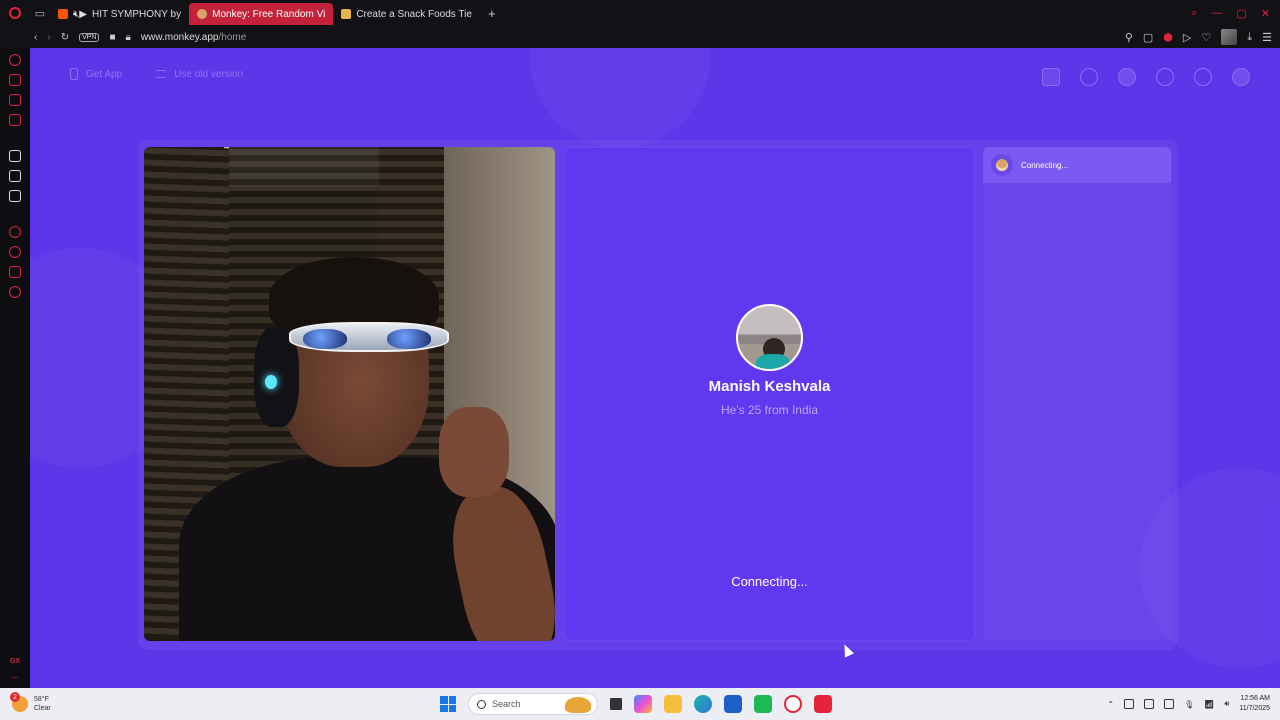 The height and width of the screenshot is (720, 1280). What do you see at coordinates (1110, 704) in the screenshot?
I see `tray-chevron-icon: ⌃` at bounding box center [1110, 704].